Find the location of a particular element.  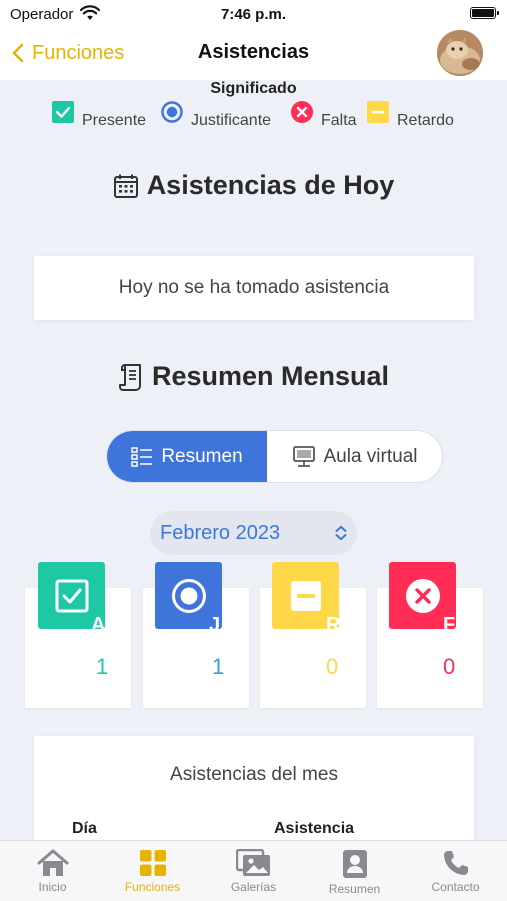

tab-contacto: Contacto is located at coordinates (455, 871).